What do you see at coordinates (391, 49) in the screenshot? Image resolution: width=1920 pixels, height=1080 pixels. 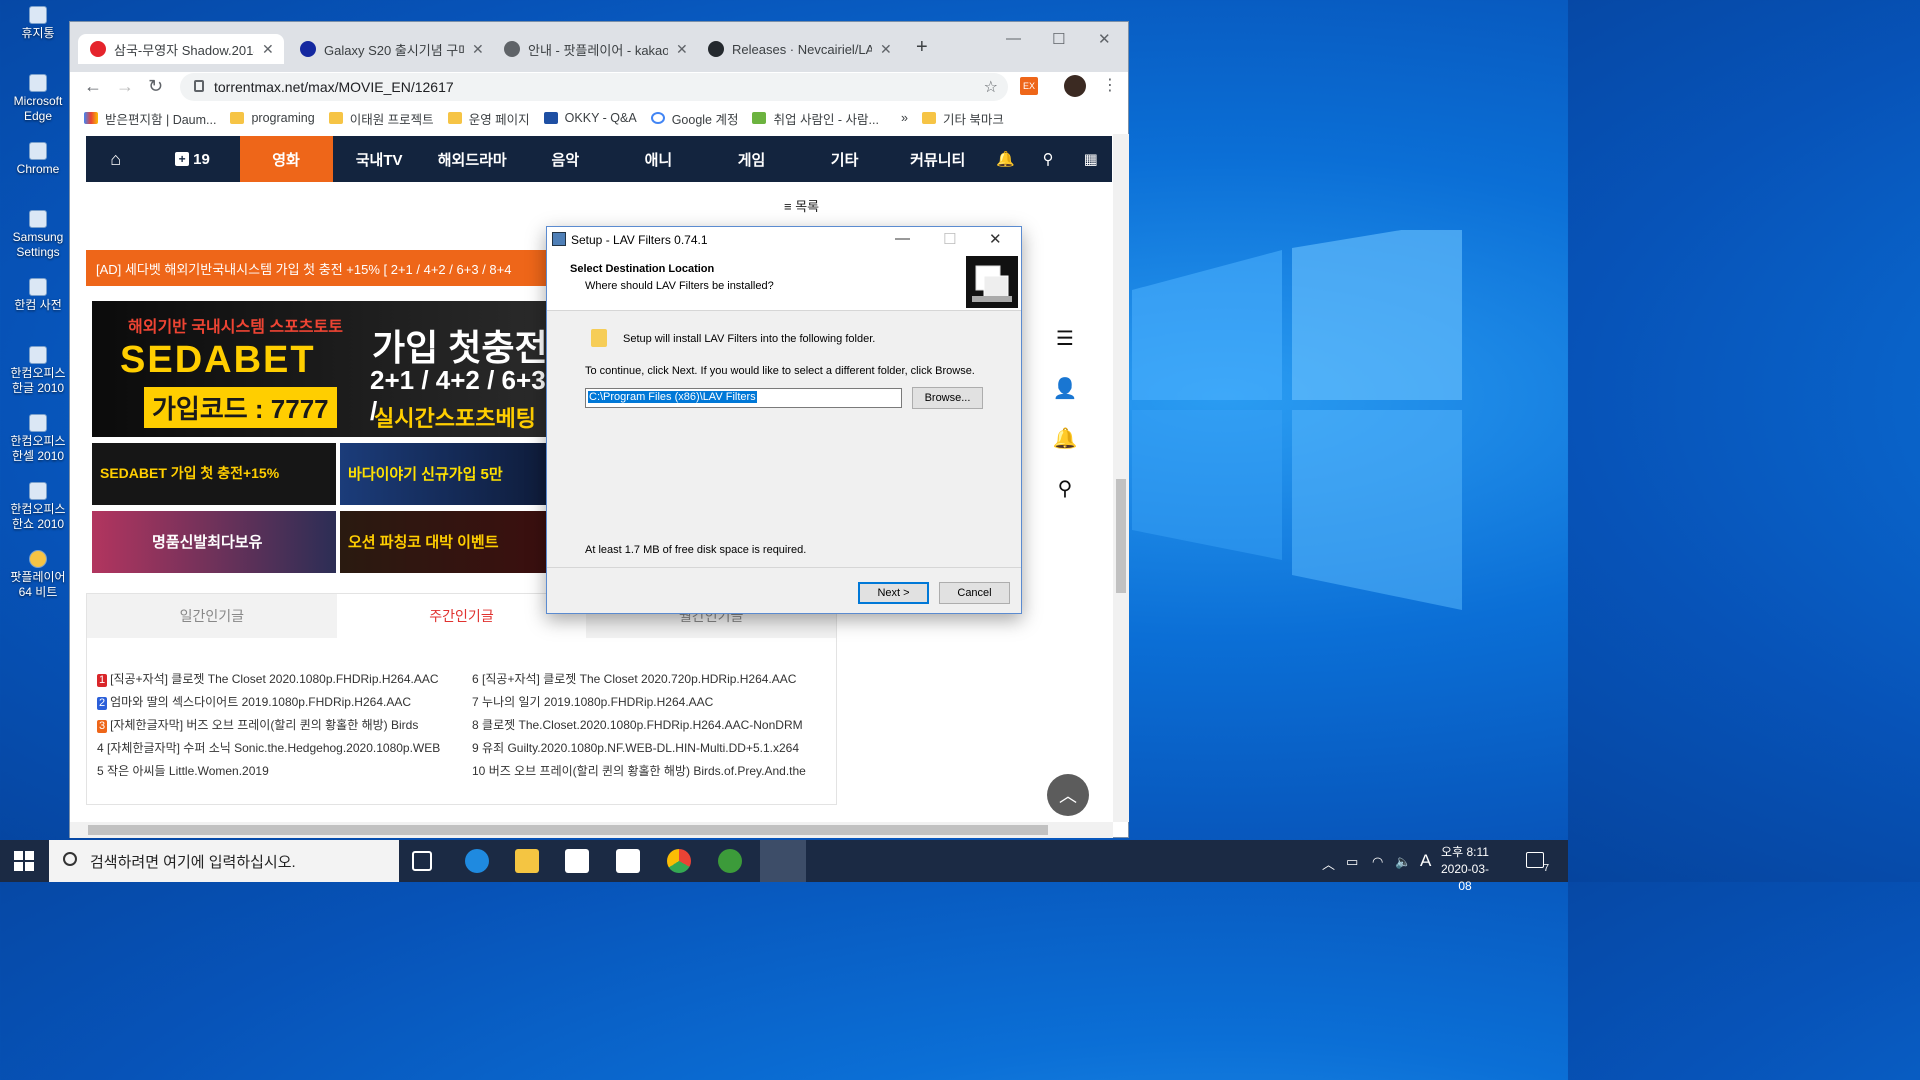 I see `tab-2: Galaxy S20 출시기념 구매 ✕` at bounding box center [391, 49].